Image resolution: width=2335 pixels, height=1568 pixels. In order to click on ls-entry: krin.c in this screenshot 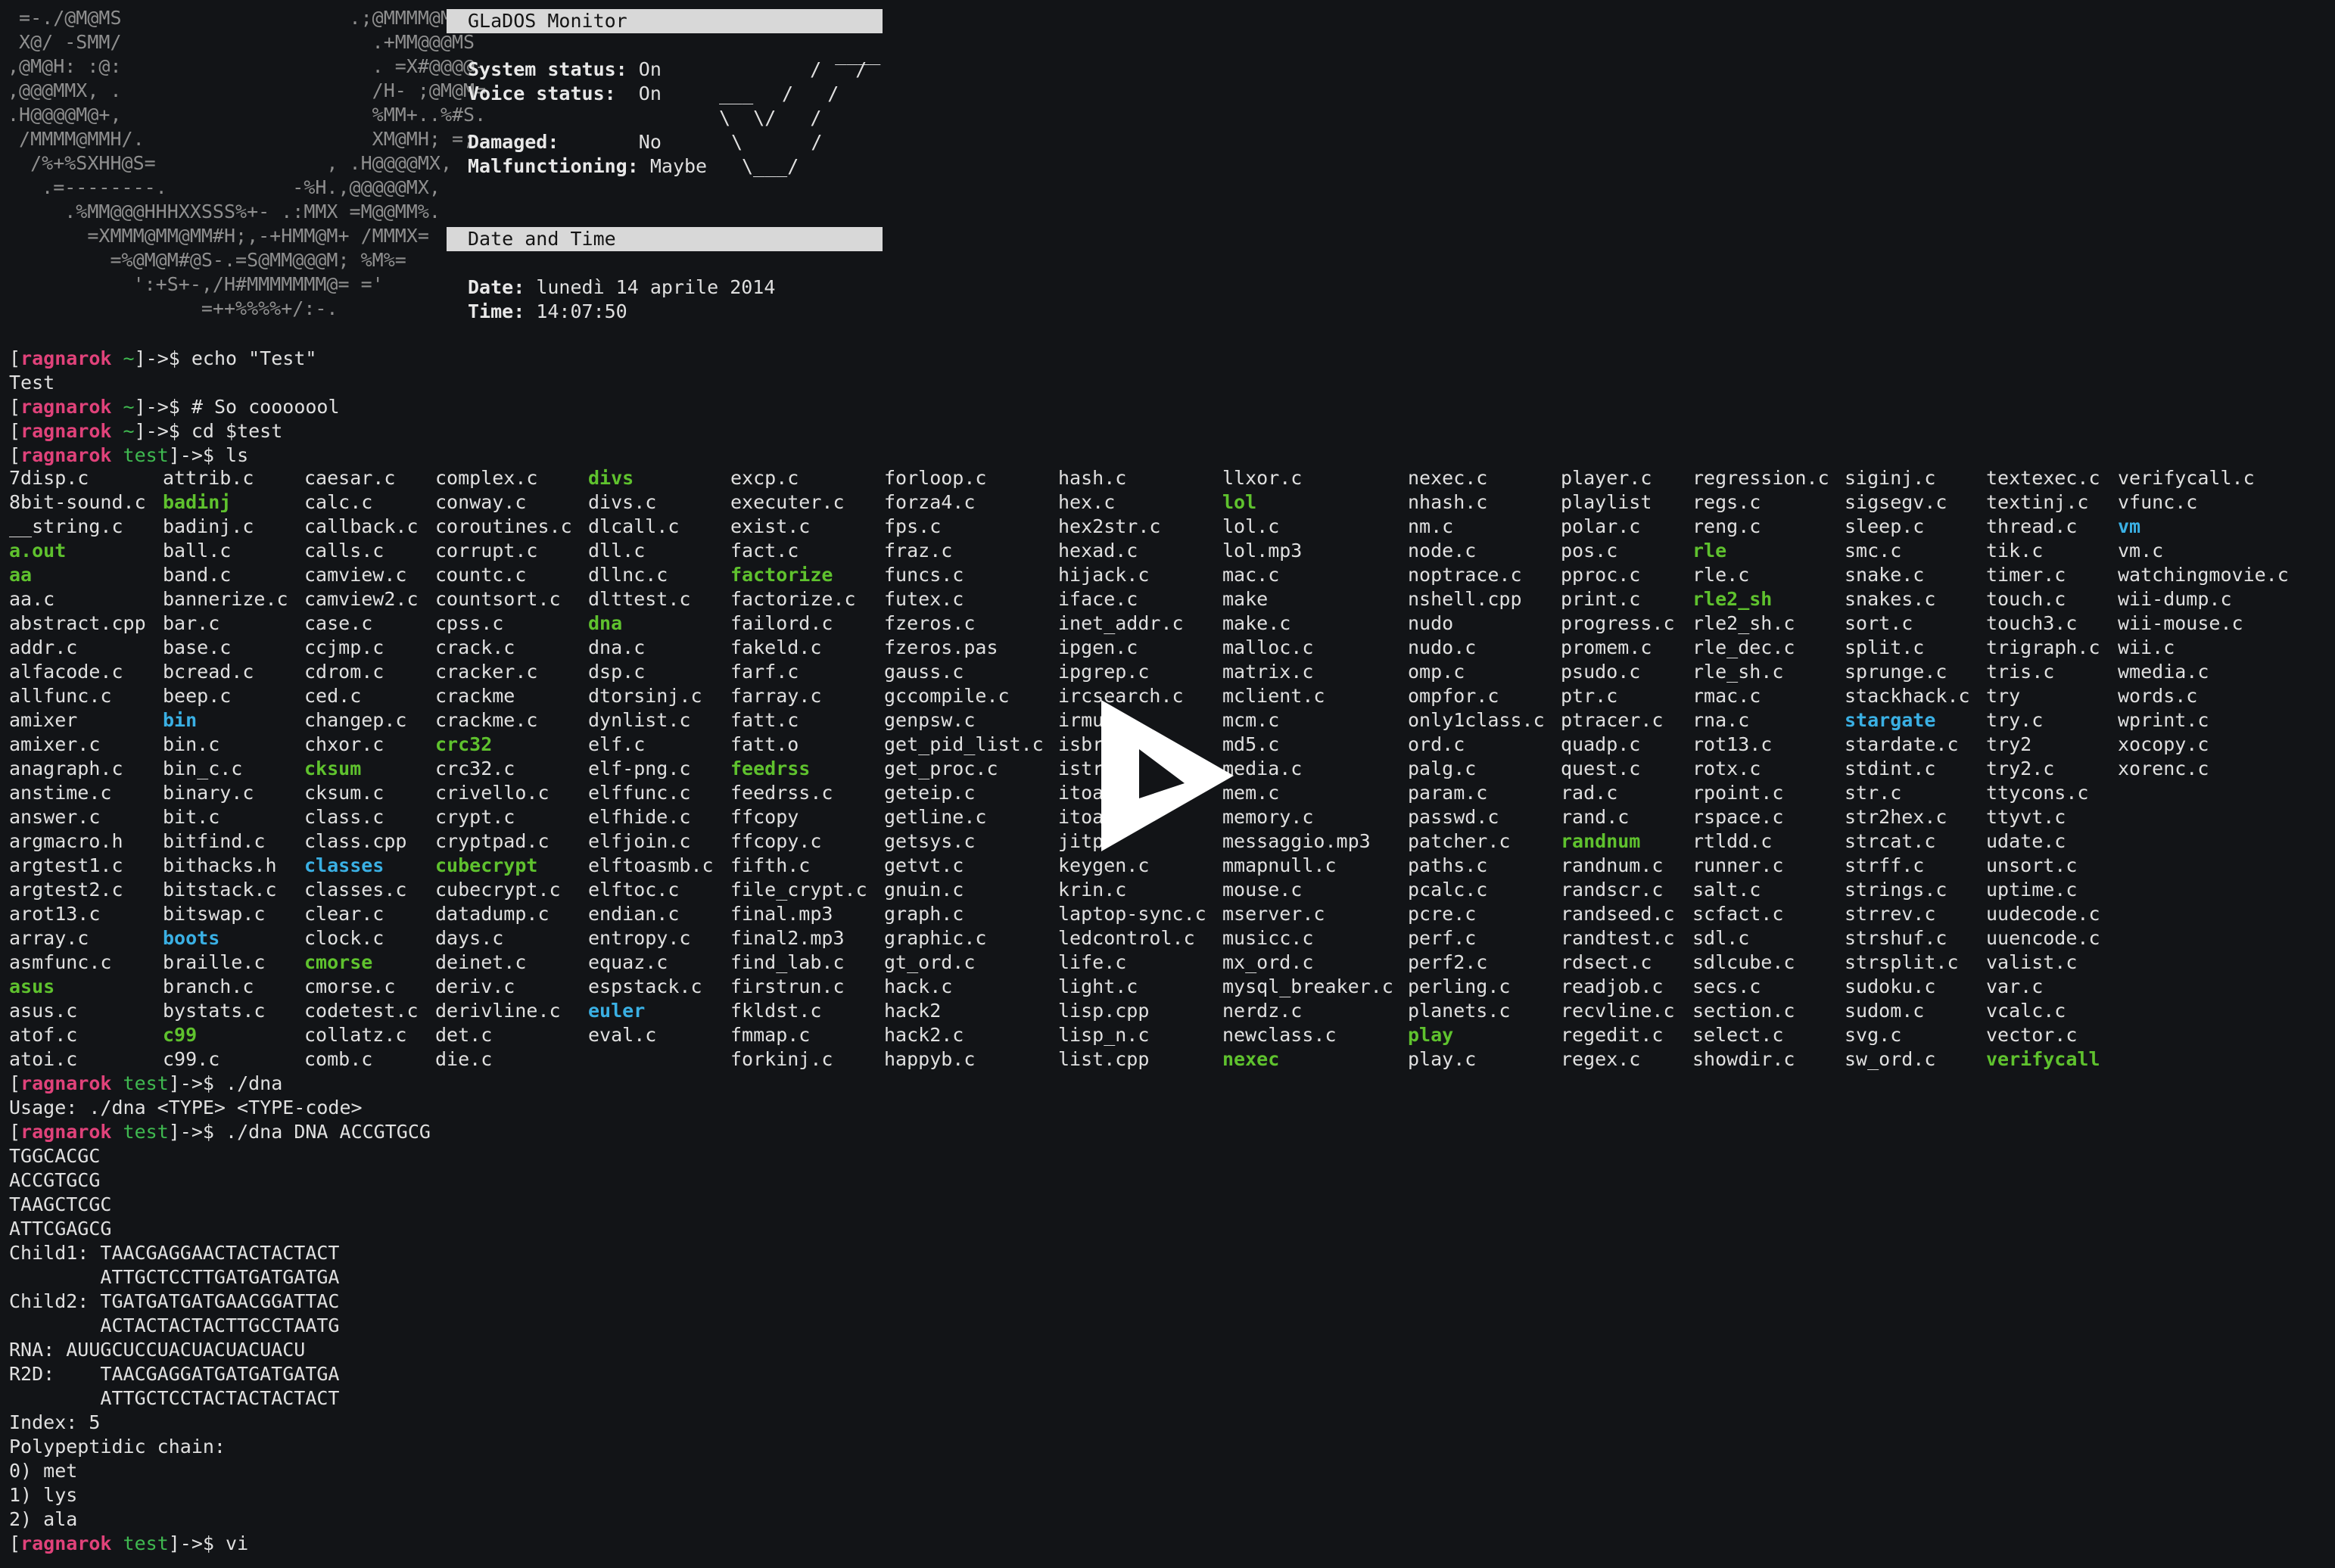, I will do `click(1092, 890)`.